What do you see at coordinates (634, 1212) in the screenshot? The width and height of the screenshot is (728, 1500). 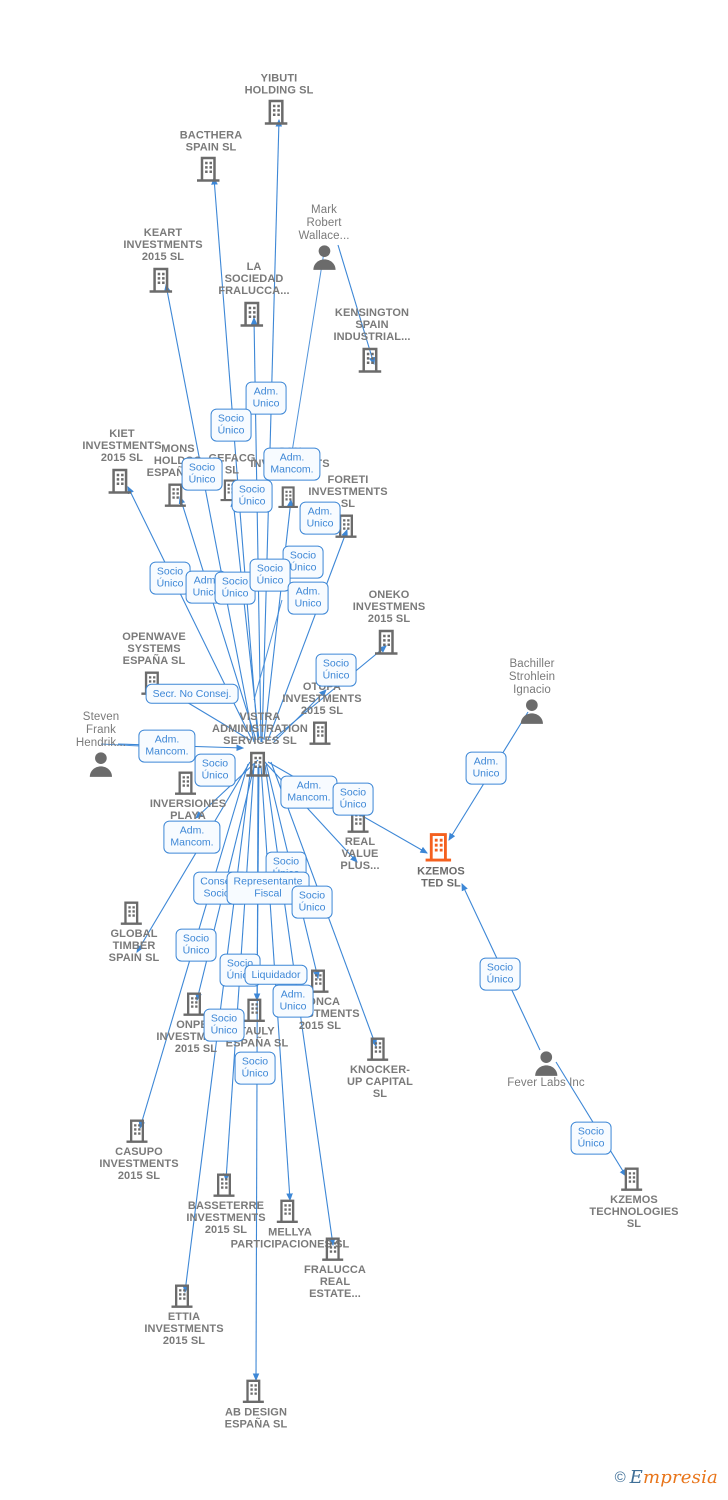 I see `node-label: KZEMOS TECHNOLOGIES SL` at bounding box center [634, 1212].